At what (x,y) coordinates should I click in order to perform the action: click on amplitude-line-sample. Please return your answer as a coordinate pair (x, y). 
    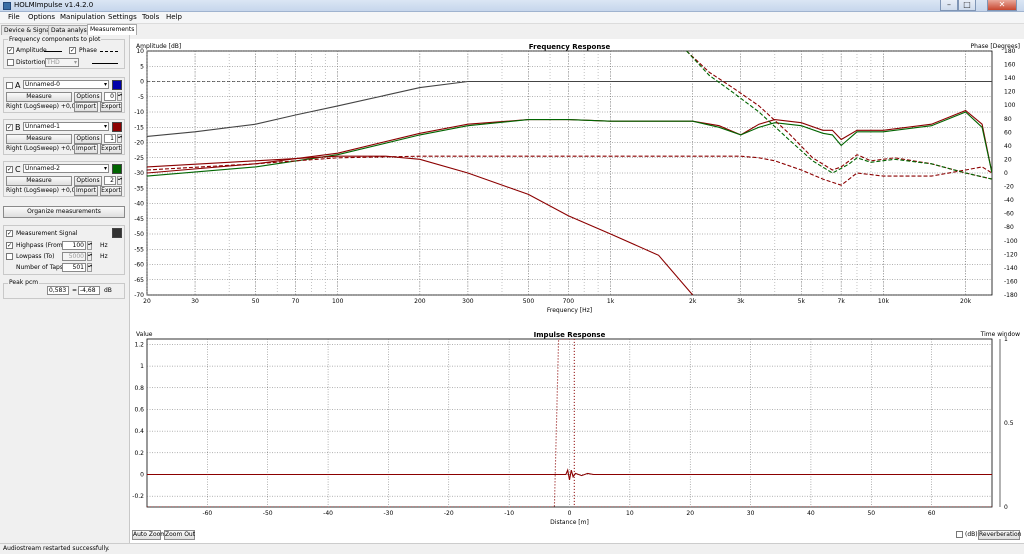
    Looking at the image, I should click on (53, 51).